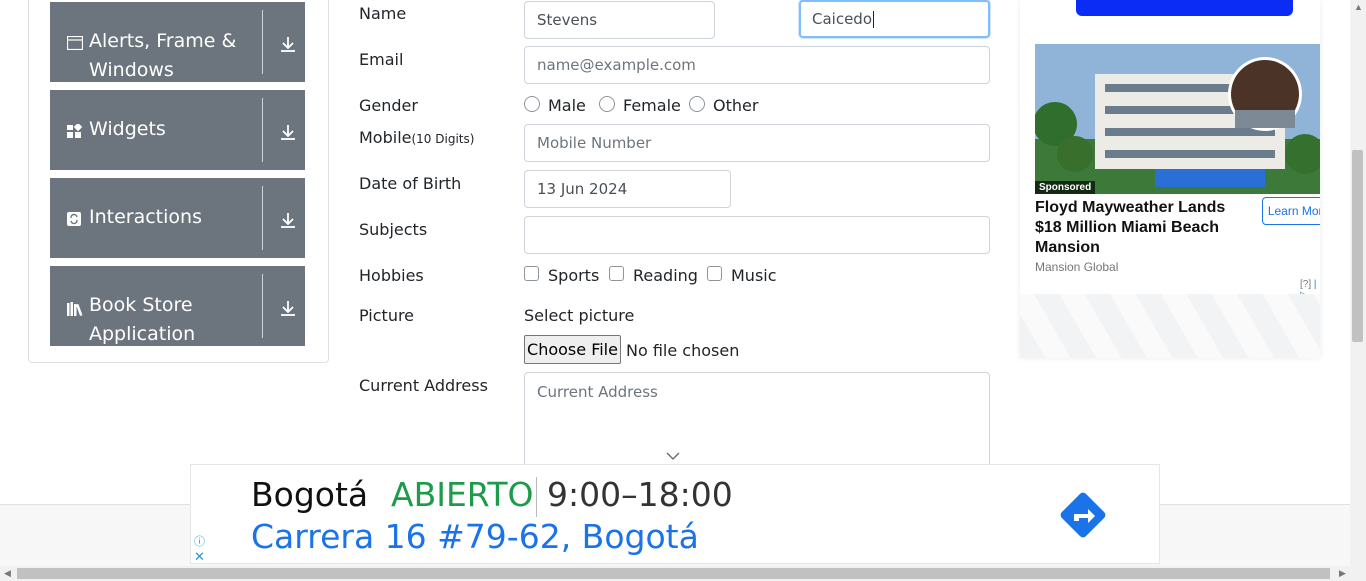  Describe the element at coordinates (531, 273) in the screenshot. I see `hobby-sports-checkbox` at that location.